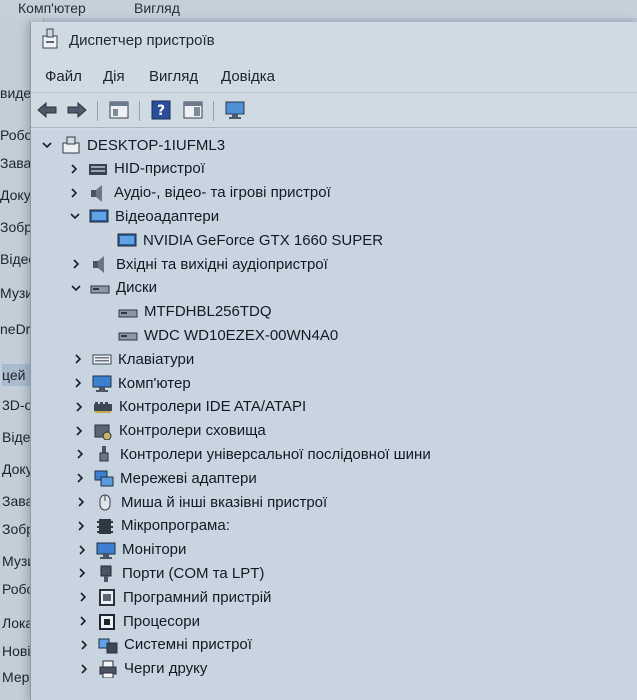 The width and height of the screenshot is (637, 700). Describe the element at coordinates (248, 76) in the screenshot. I see `menu-help: Довідка` at that location.